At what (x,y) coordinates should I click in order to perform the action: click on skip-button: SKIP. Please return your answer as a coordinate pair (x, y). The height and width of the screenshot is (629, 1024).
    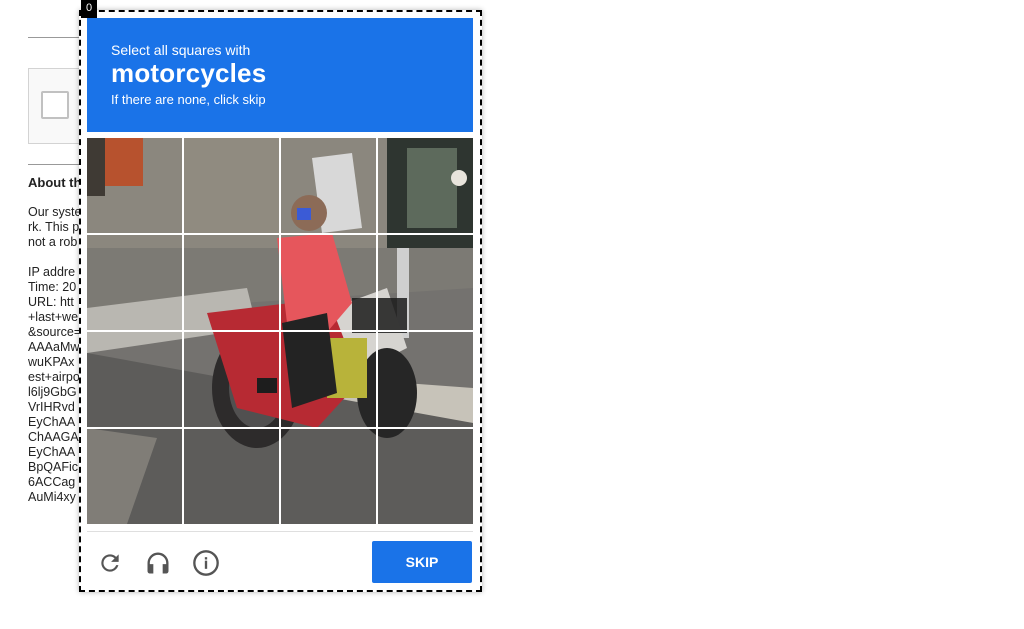
    Looking at the image, I should click on (422, 562).